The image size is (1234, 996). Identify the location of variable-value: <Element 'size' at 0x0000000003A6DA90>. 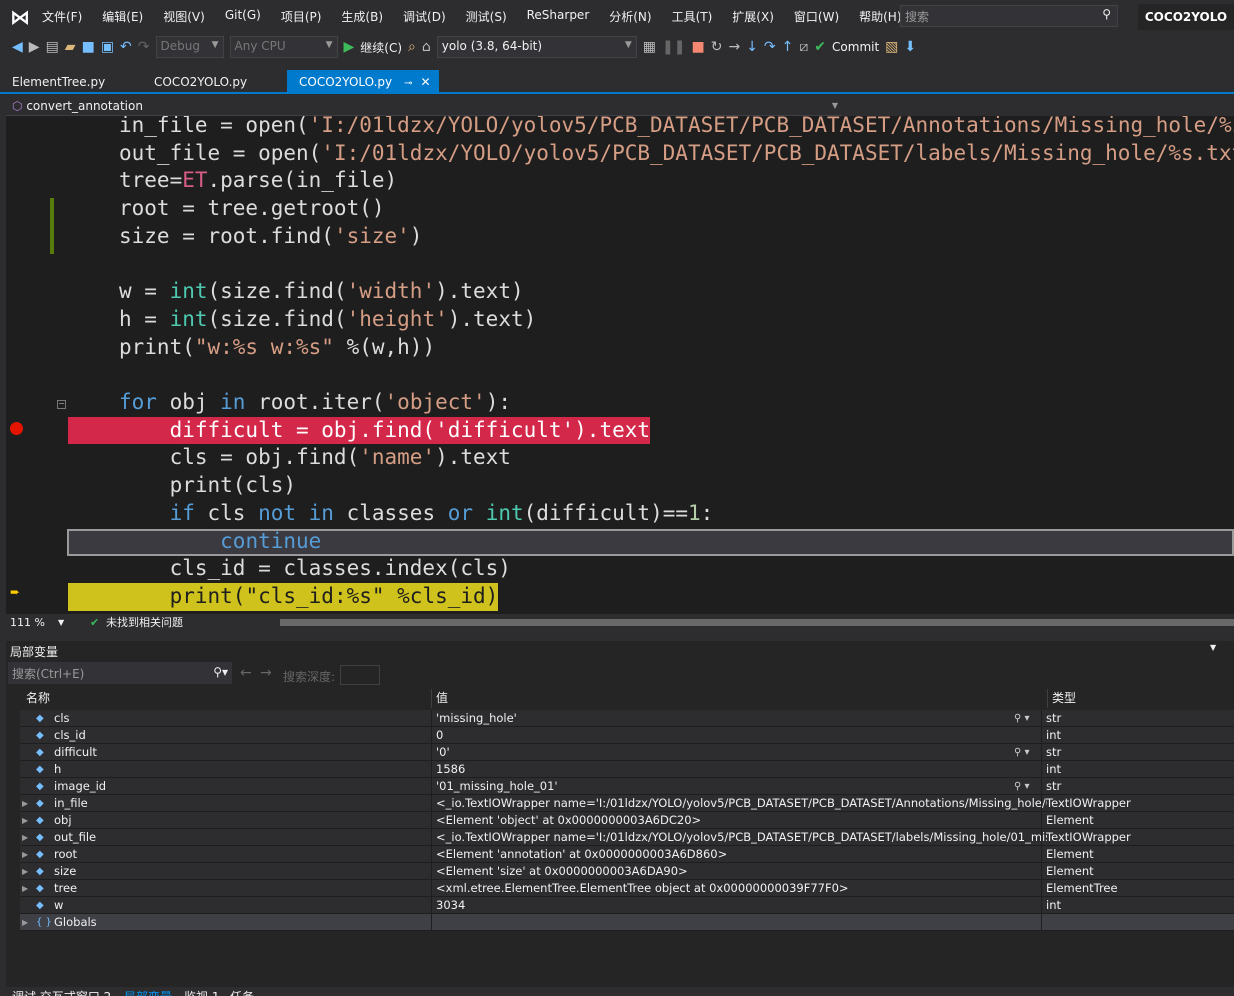
(739, 871).